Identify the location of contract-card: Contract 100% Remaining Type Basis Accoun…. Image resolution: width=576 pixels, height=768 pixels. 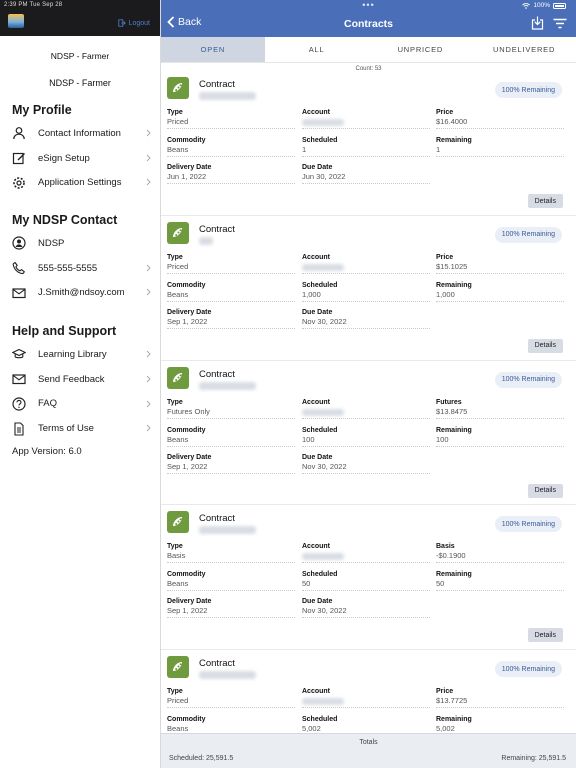
(368, 578).